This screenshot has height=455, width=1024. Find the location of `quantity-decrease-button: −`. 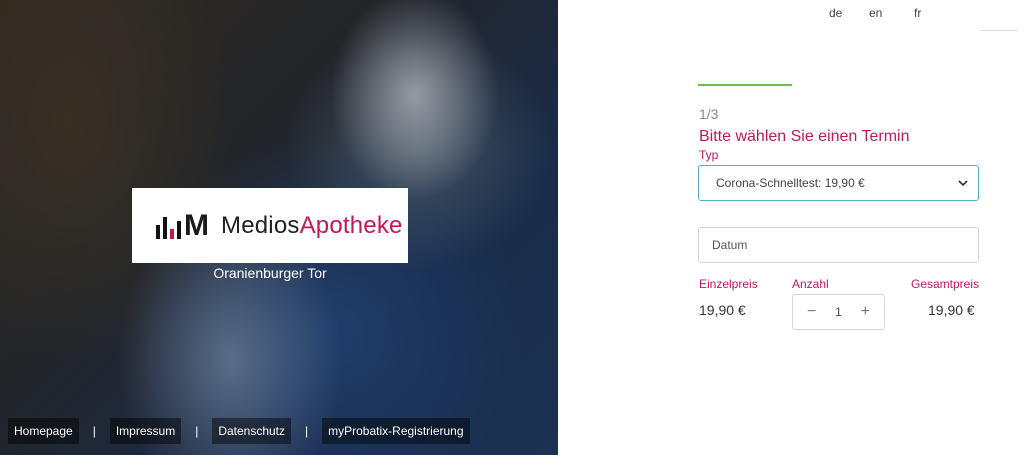

quantity-decrease-button: − is located at coordinates (811, 312).